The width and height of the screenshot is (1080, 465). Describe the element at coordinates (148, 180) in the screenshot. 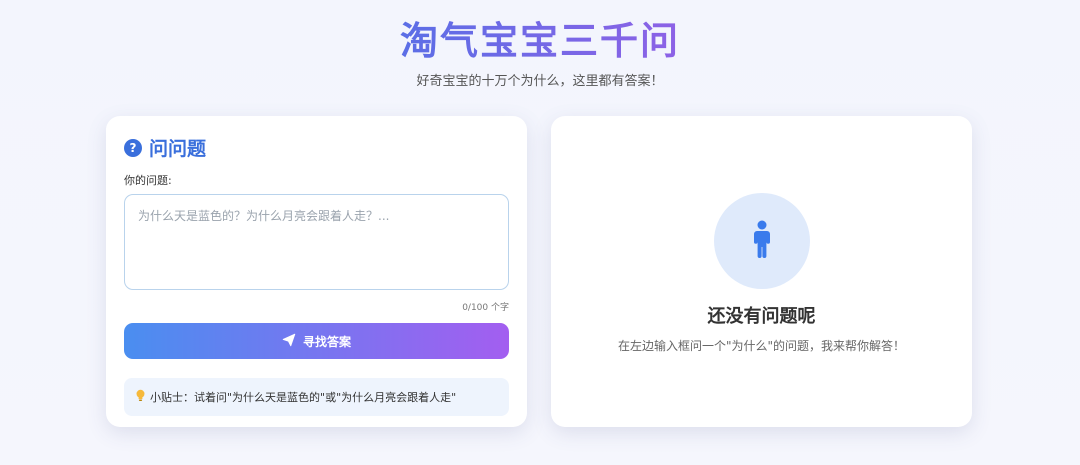

I see `question-field-label: 你的问题:` at that location.